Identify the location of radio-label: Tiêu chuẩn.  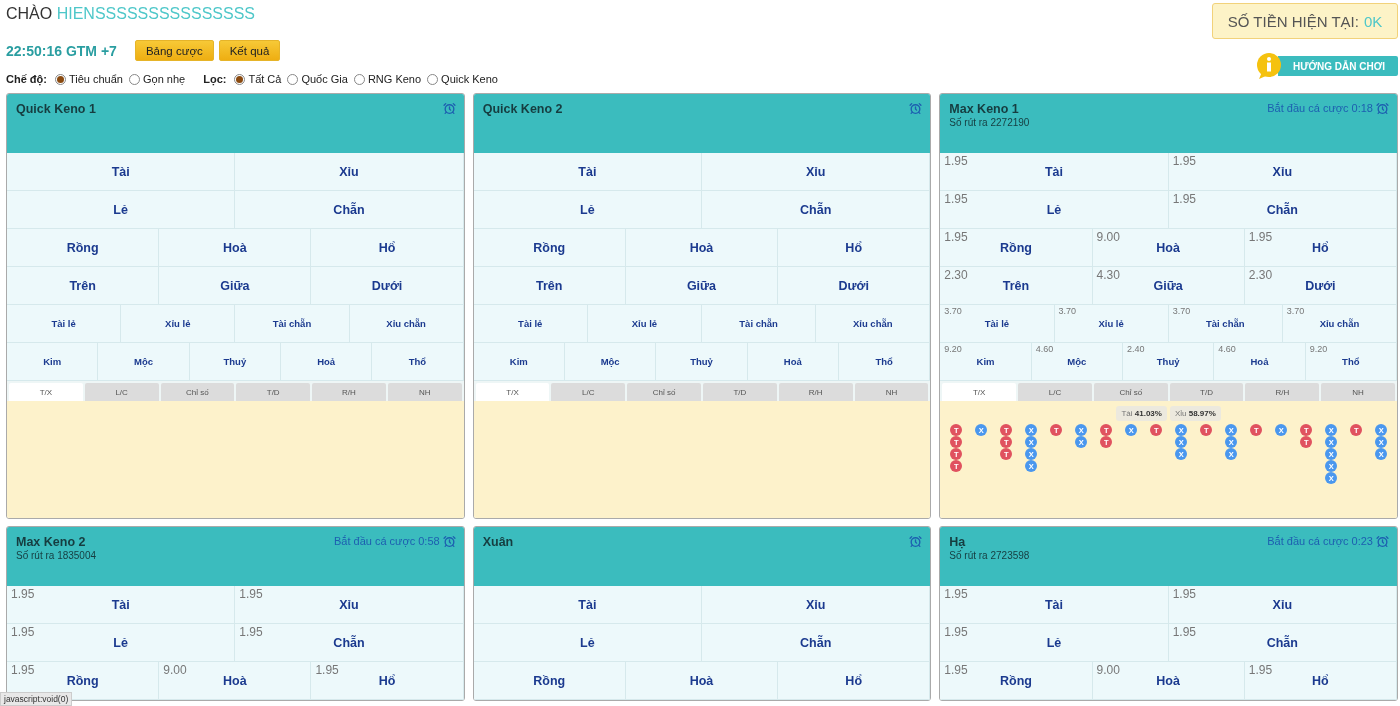
(95, 79).